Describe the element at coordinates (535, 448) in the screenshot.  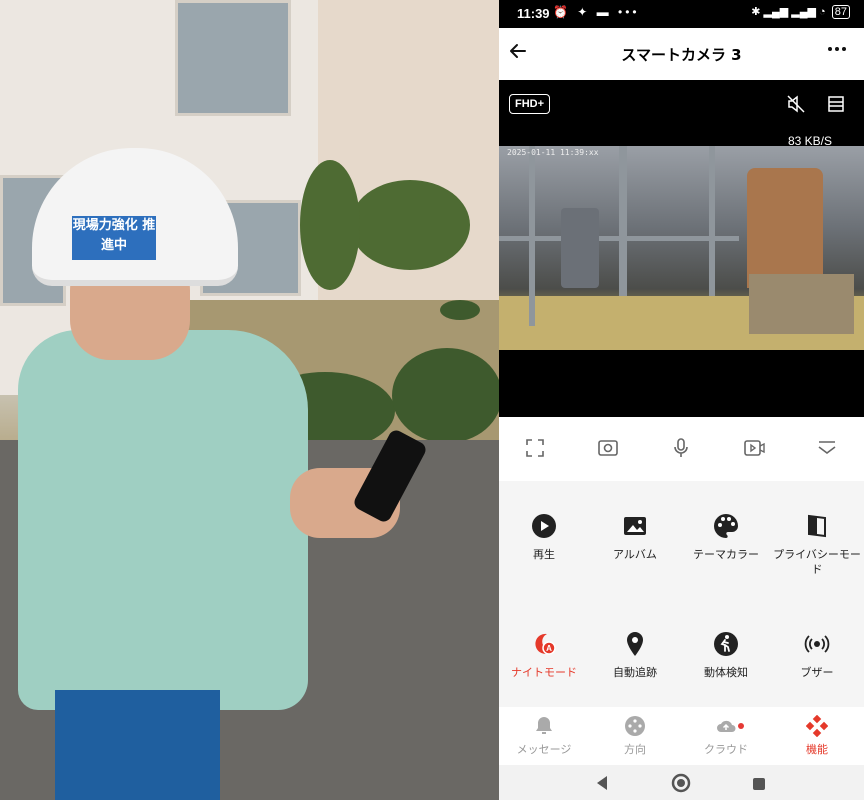
I see `fullscreen-icon` at that location.